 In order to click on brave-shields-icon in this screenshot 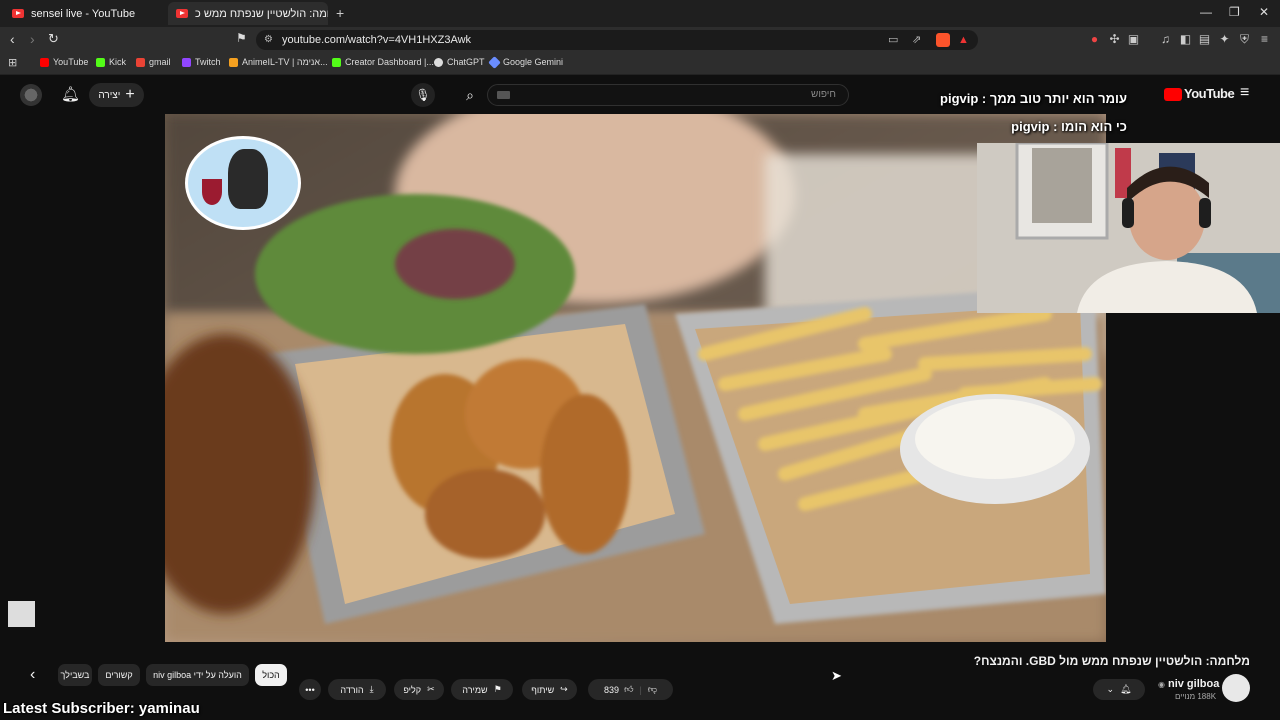, I will do `click(943, 40)`.